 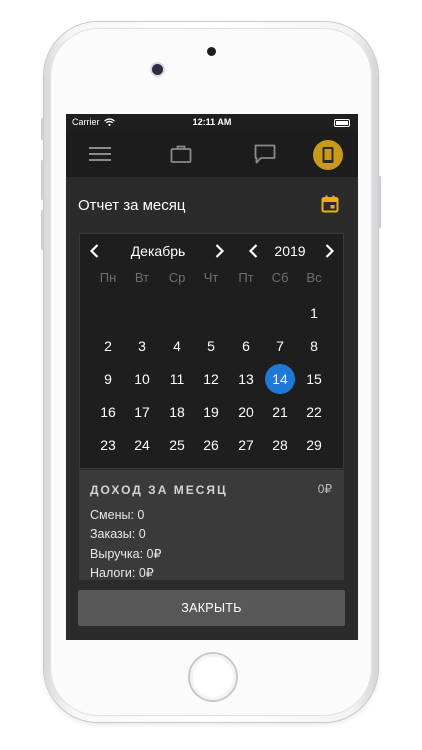 I want to click on orders-line: Заказы: 0, so click(x=118, y=534).